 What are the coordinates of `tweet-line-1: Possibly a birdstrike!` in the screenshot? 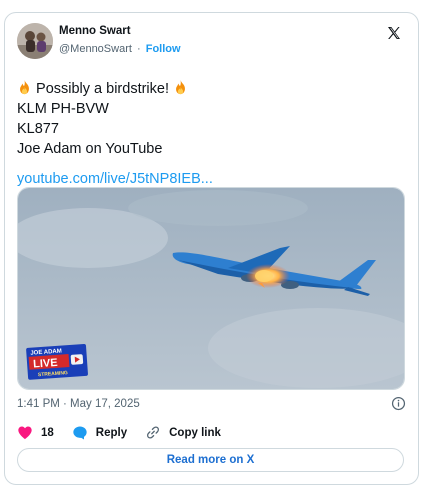 It's located at (102, 89).